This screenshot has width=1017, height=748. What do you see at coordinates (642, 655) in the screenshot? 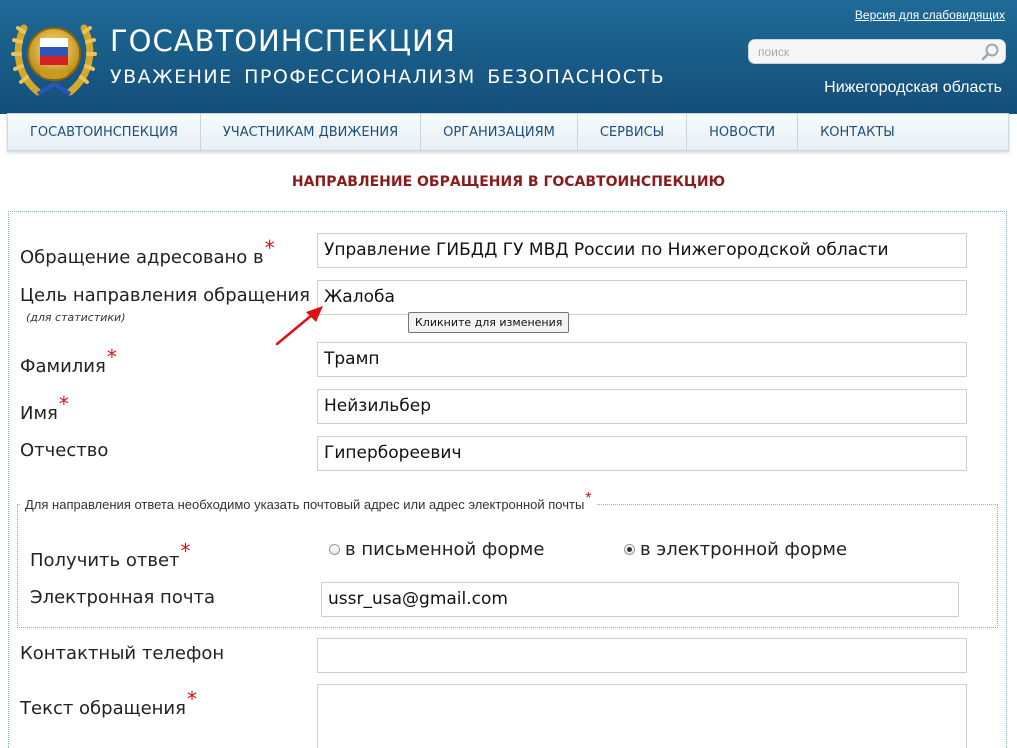
I see `phone-field` at bounding box center [642, 655].